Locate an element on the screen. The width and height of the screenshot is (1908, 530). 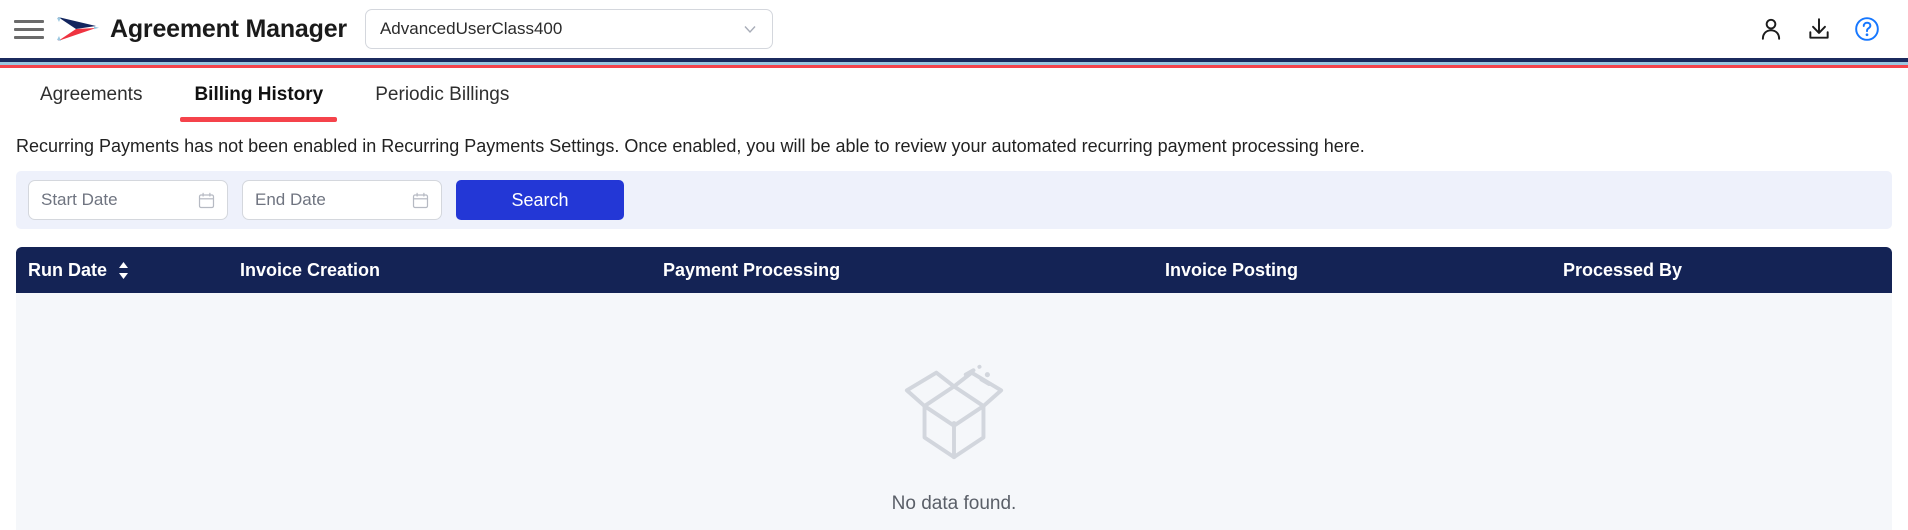
empty-box-icon is located at coordinates (954, 412).